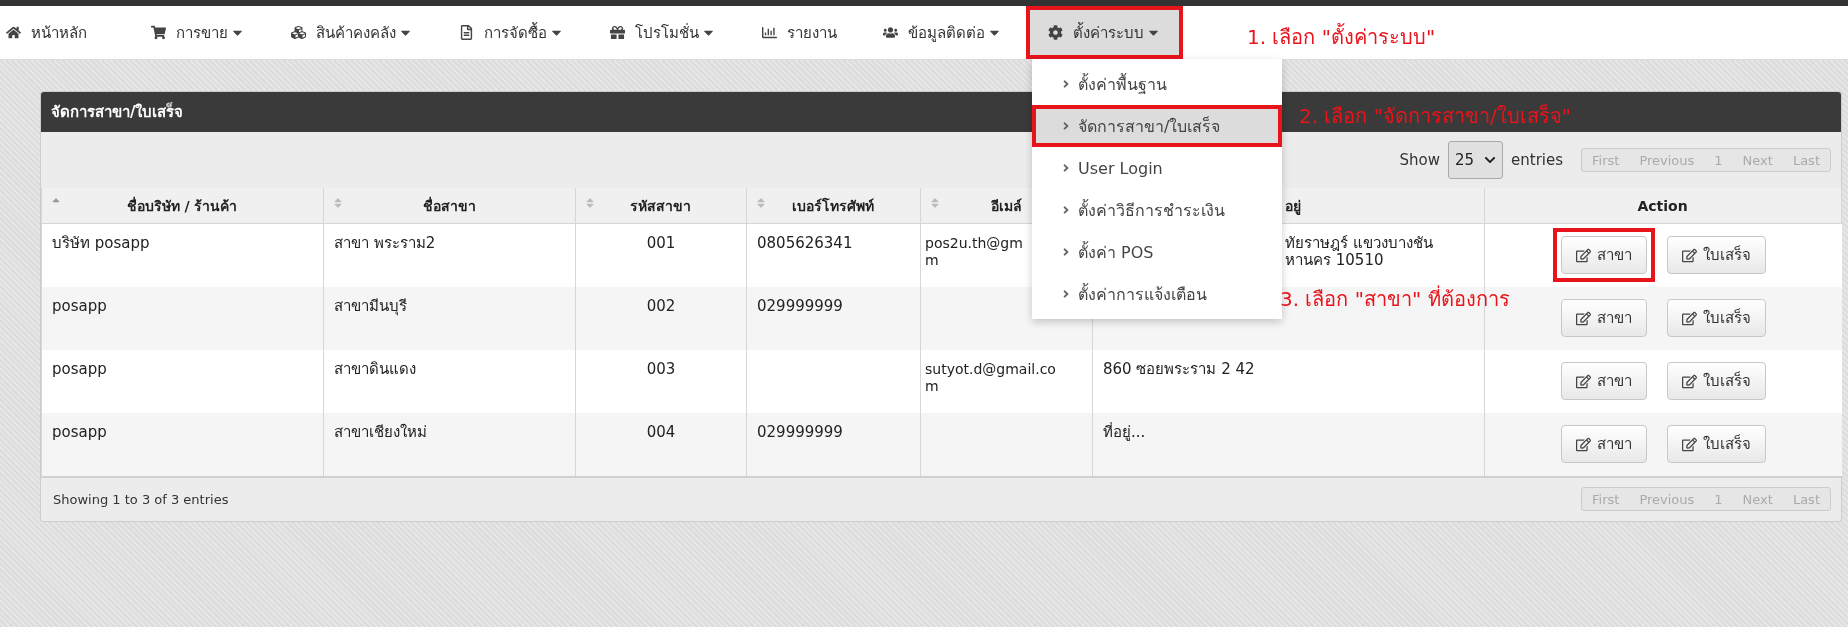 This screenshot has height=627, width=1848. I want to click on nav-item: สินค้าคงคลัง, so click(352, 32).